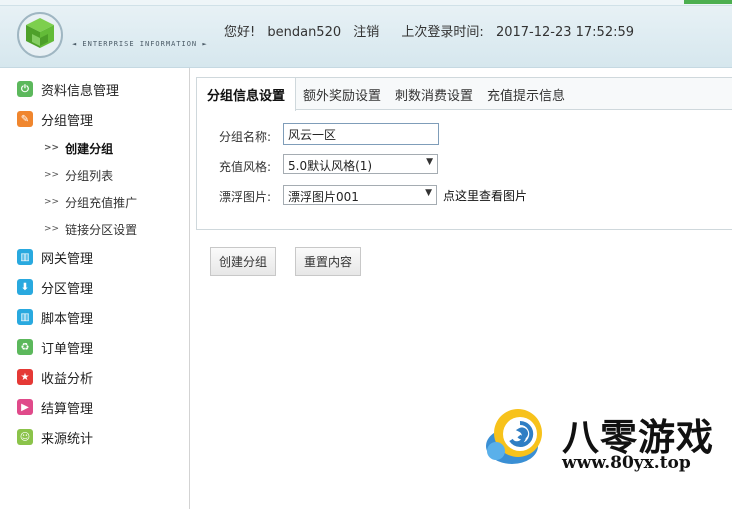  What do you see at coordinates (246, 94) in the screenshot?
I see `tab-group-info: 分组信息设置` at bounding box center [246, 94].